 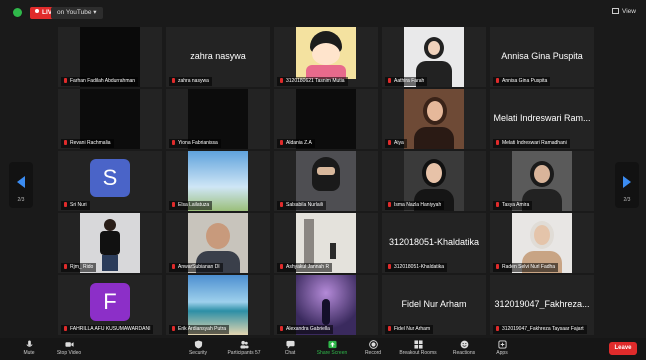 I want to click on participant-tile: Yiona Fabrianissa, so click(x=218, y=119).